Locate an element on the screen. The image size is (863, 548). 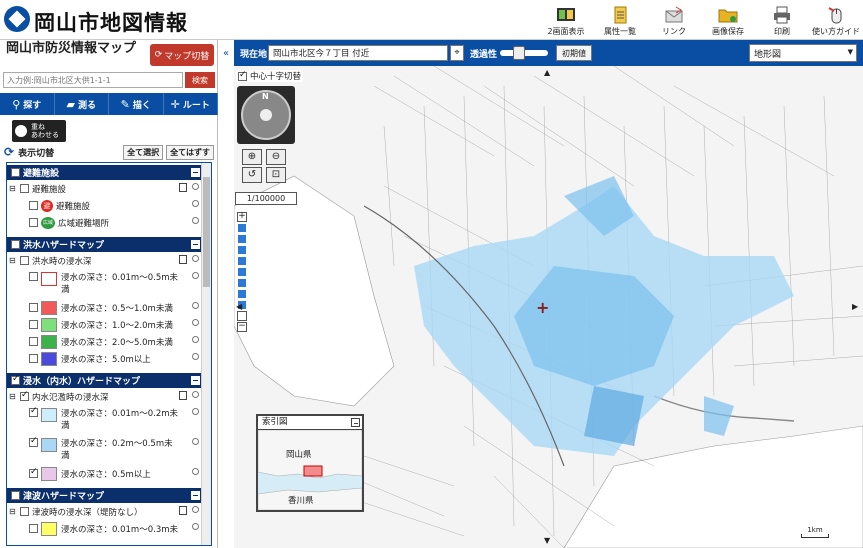
pan-up-arrow-icon: ▲ is located at coordinates (547, 72).